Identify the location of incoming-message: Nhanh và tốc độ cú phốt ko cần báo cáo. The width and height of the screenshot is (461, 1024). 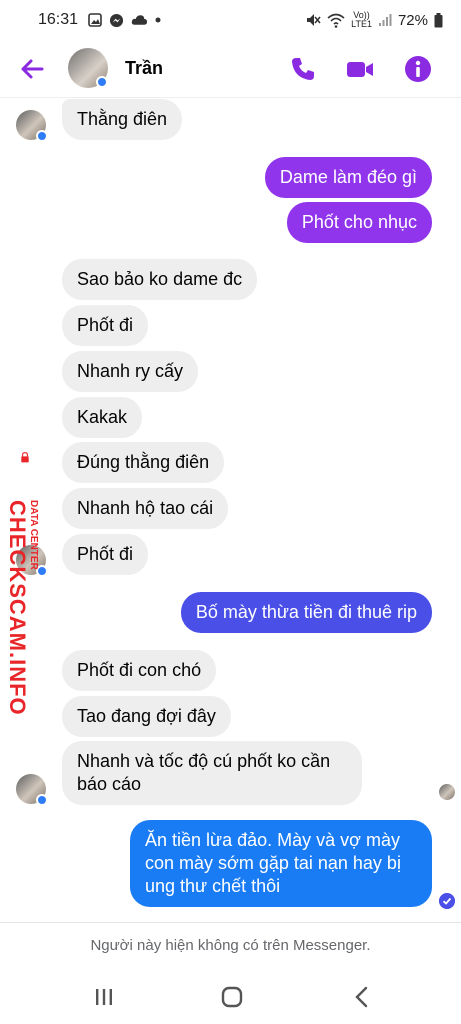
(212, 773).